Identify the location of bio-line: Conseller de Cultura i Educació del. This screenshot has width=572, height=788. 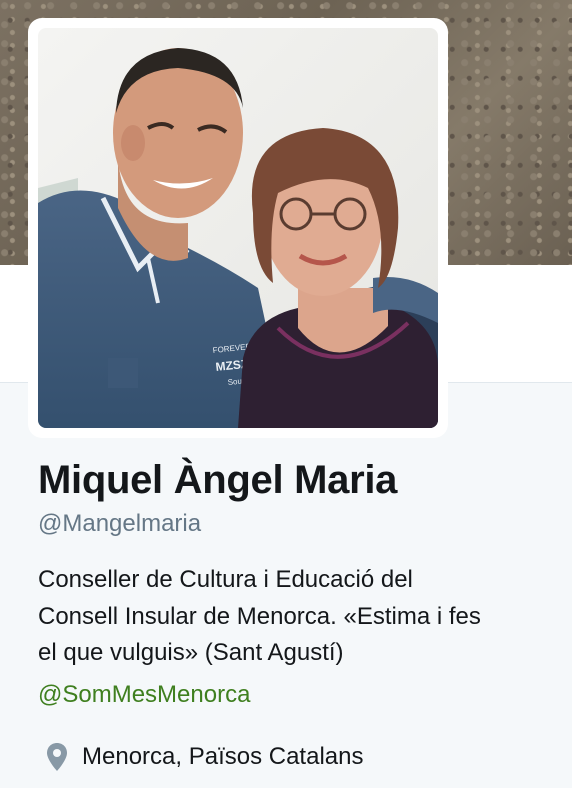
(225, 579).